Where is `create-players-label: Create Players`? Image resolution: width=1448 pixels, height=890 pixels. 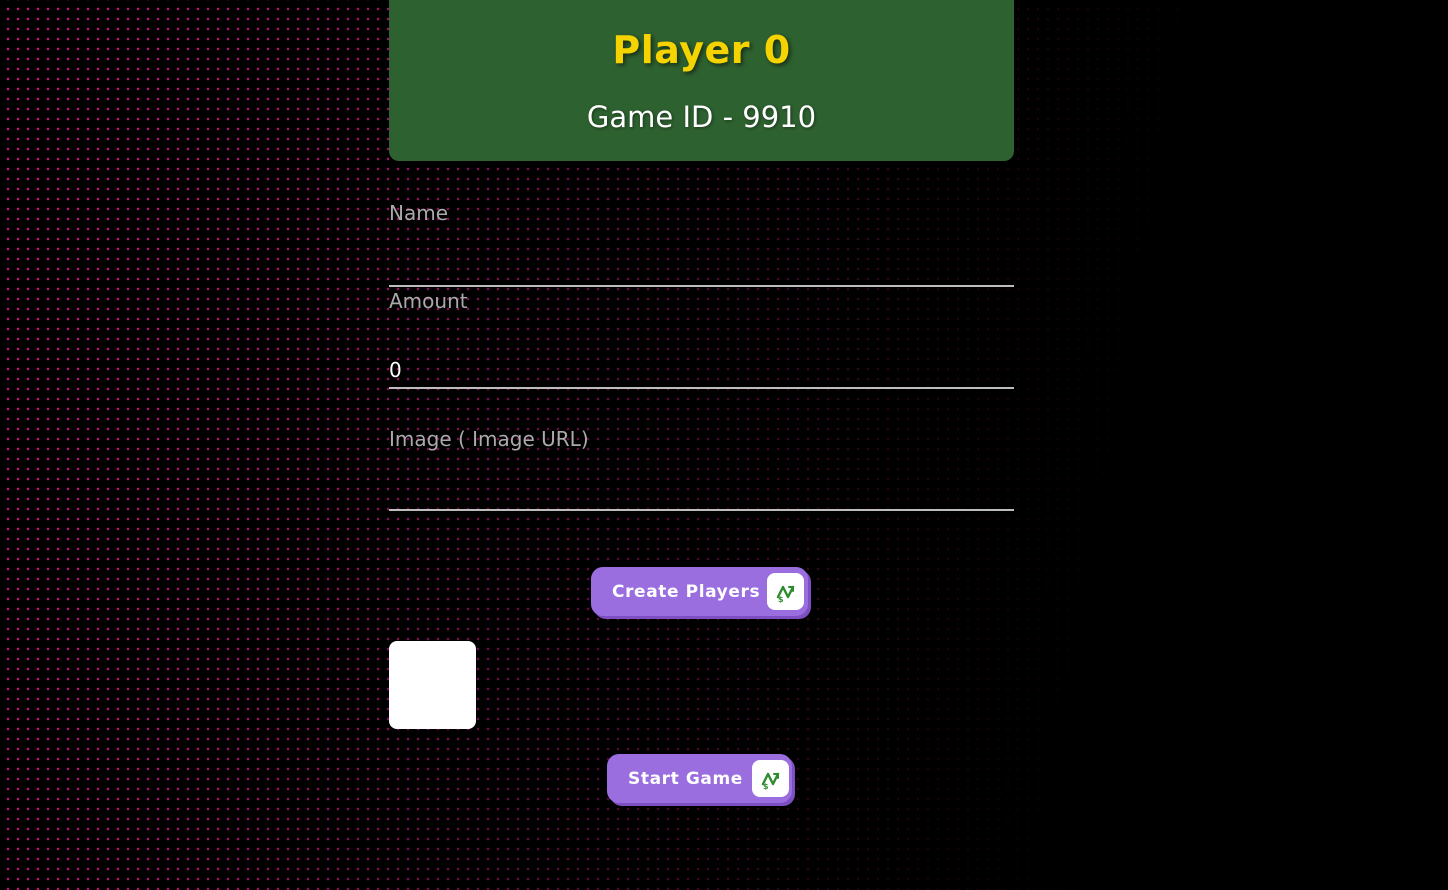 create-players-label: Create Players is located at coordinates (686, 591).